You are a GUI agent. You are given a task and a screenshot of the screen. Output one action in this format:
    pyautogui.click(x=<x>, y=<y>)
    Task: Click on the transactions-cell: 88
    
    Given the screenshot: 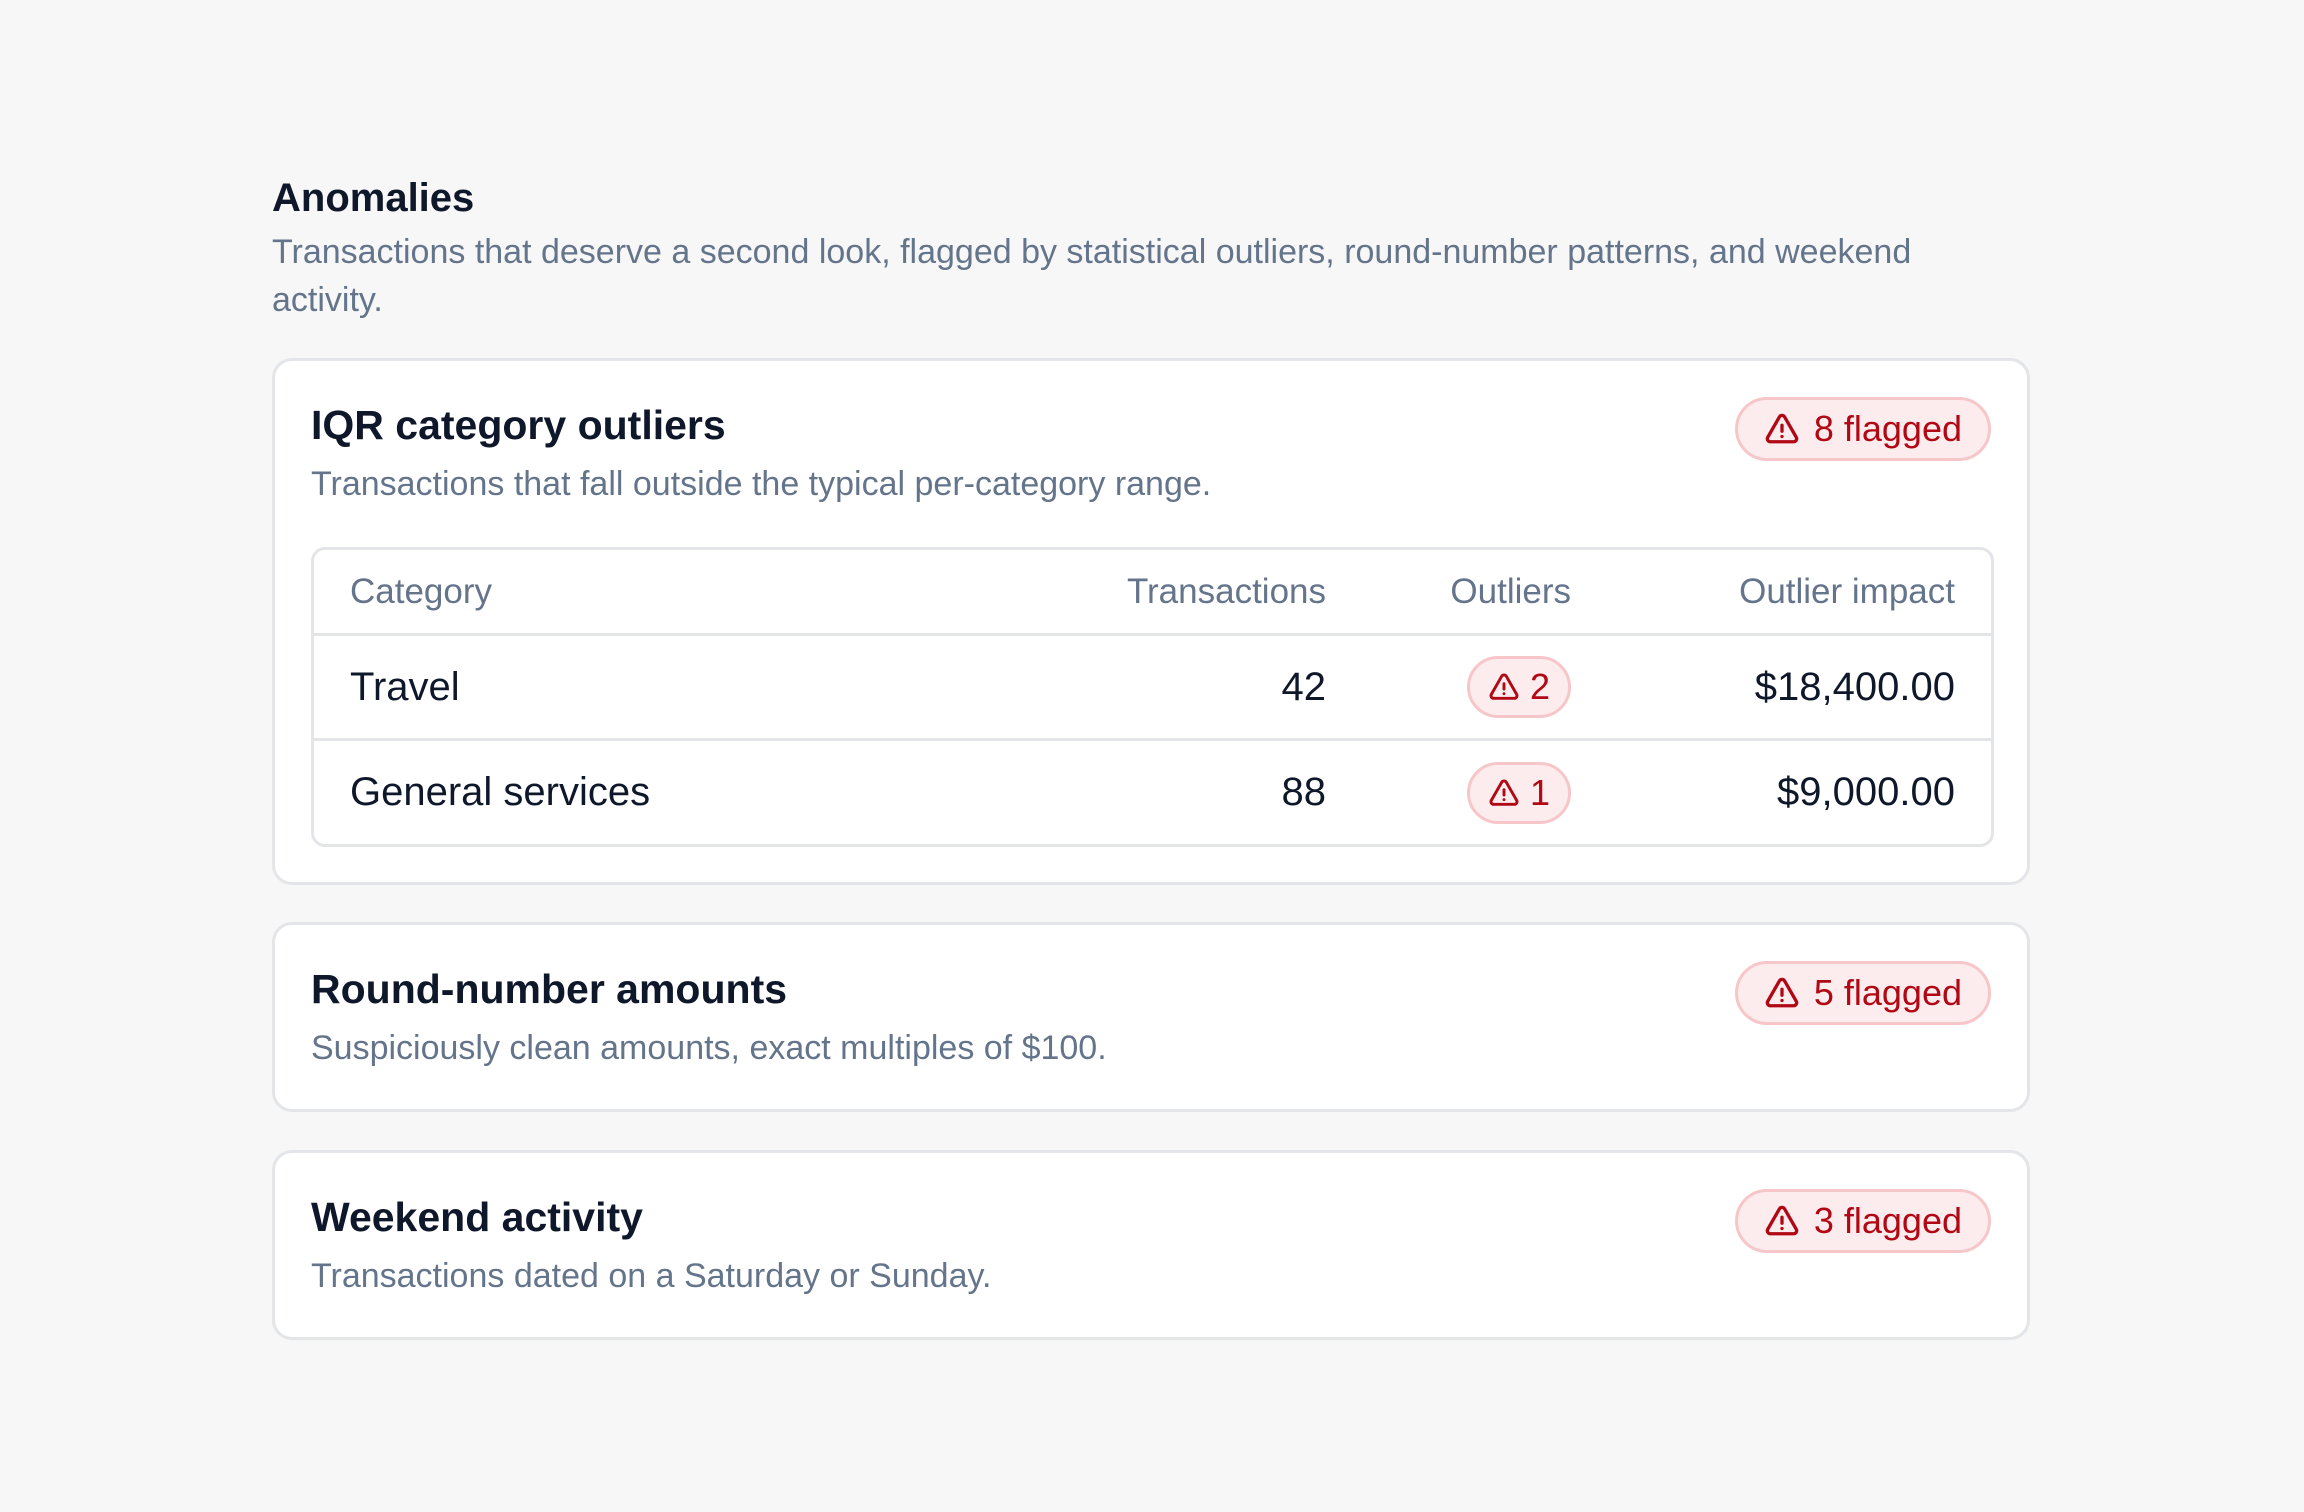 What is the action you would take?
    pyautogui.click(x=1304, y=792)
    